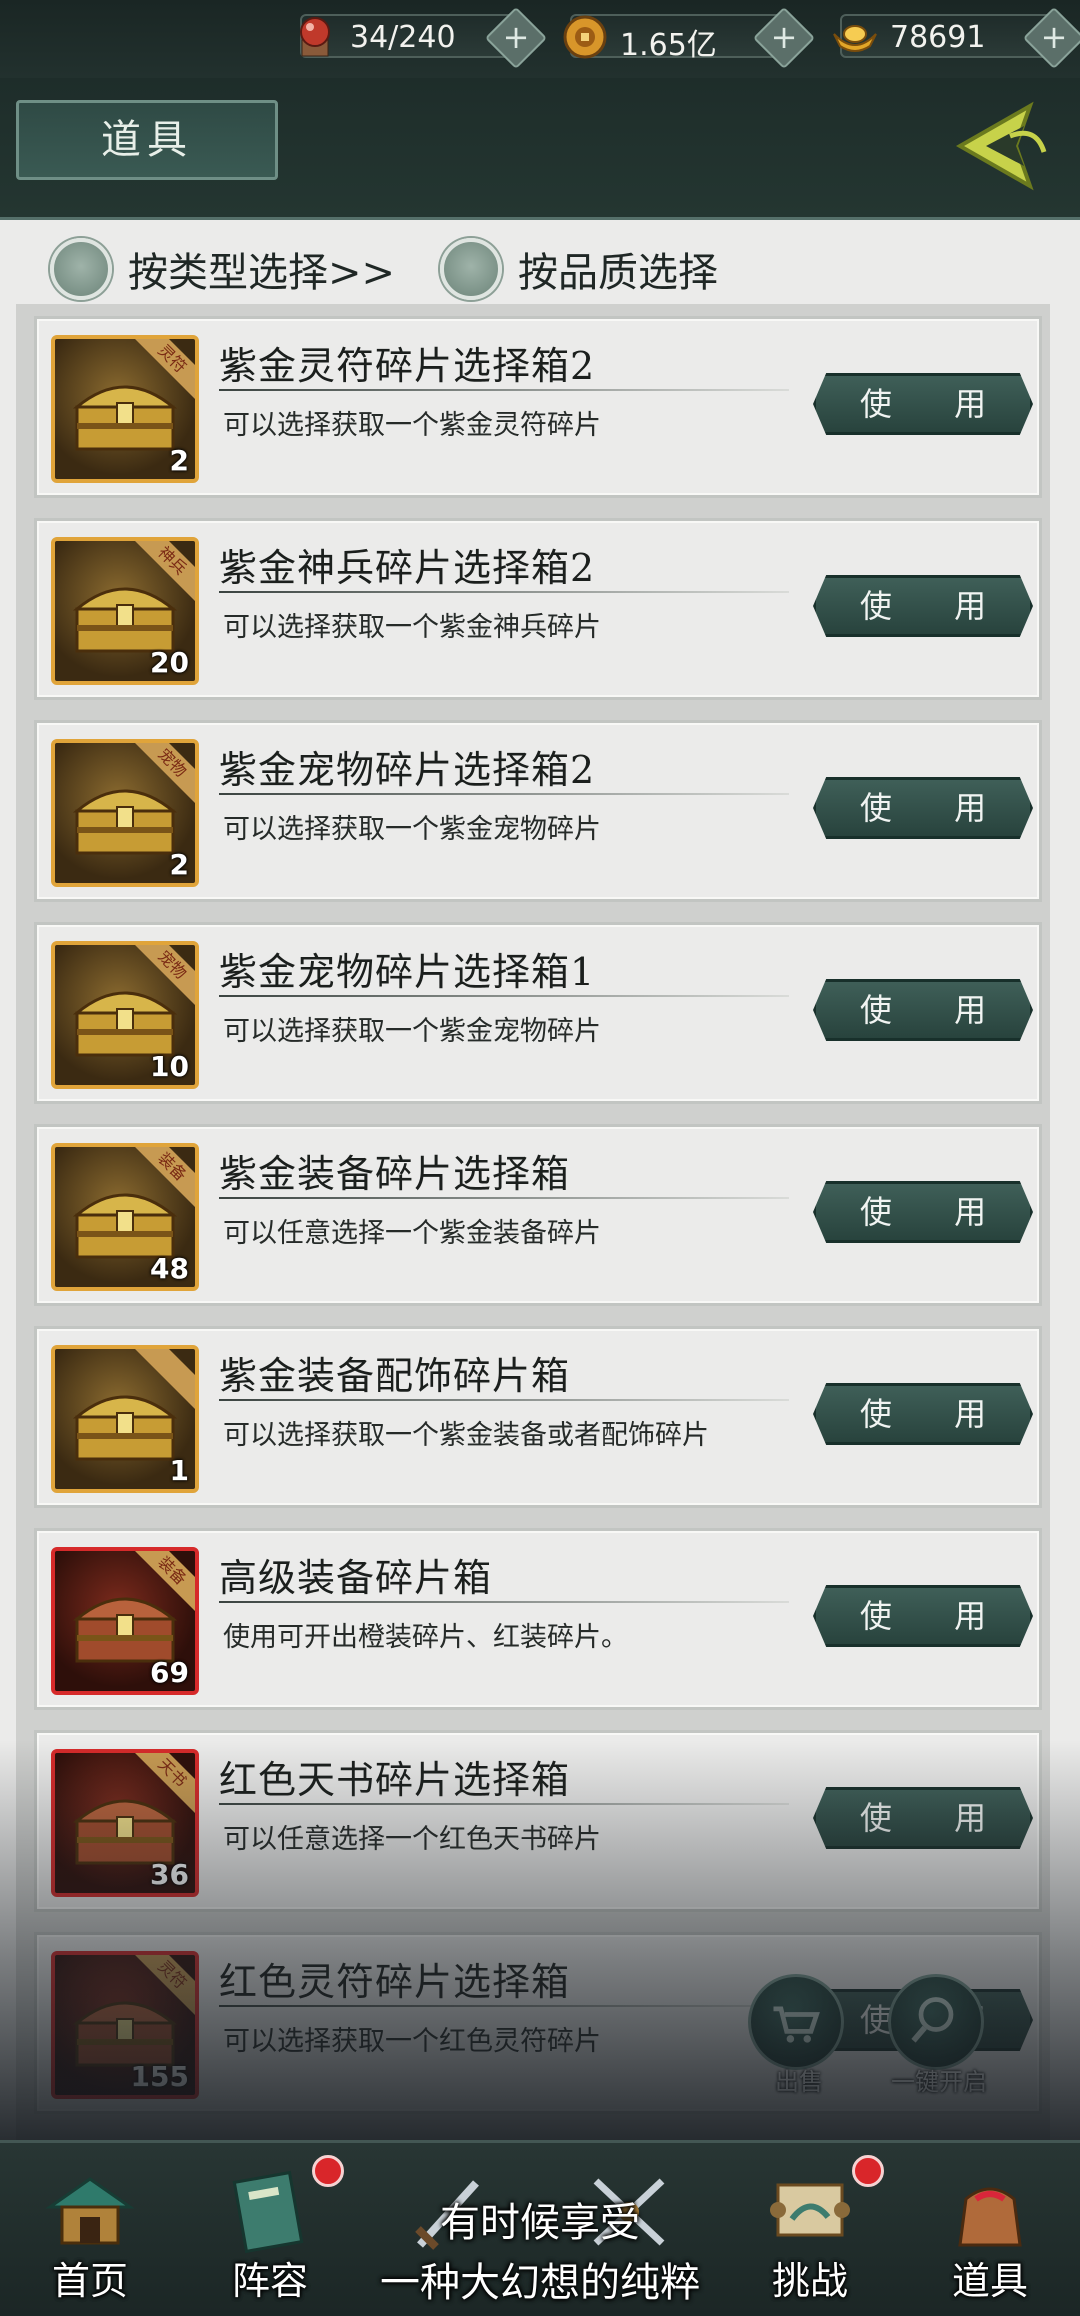 Image resolution: width=1080 pixels, height=2316 pixels. I want to click on ingot-resource: 78691 +, so click(956, 38).